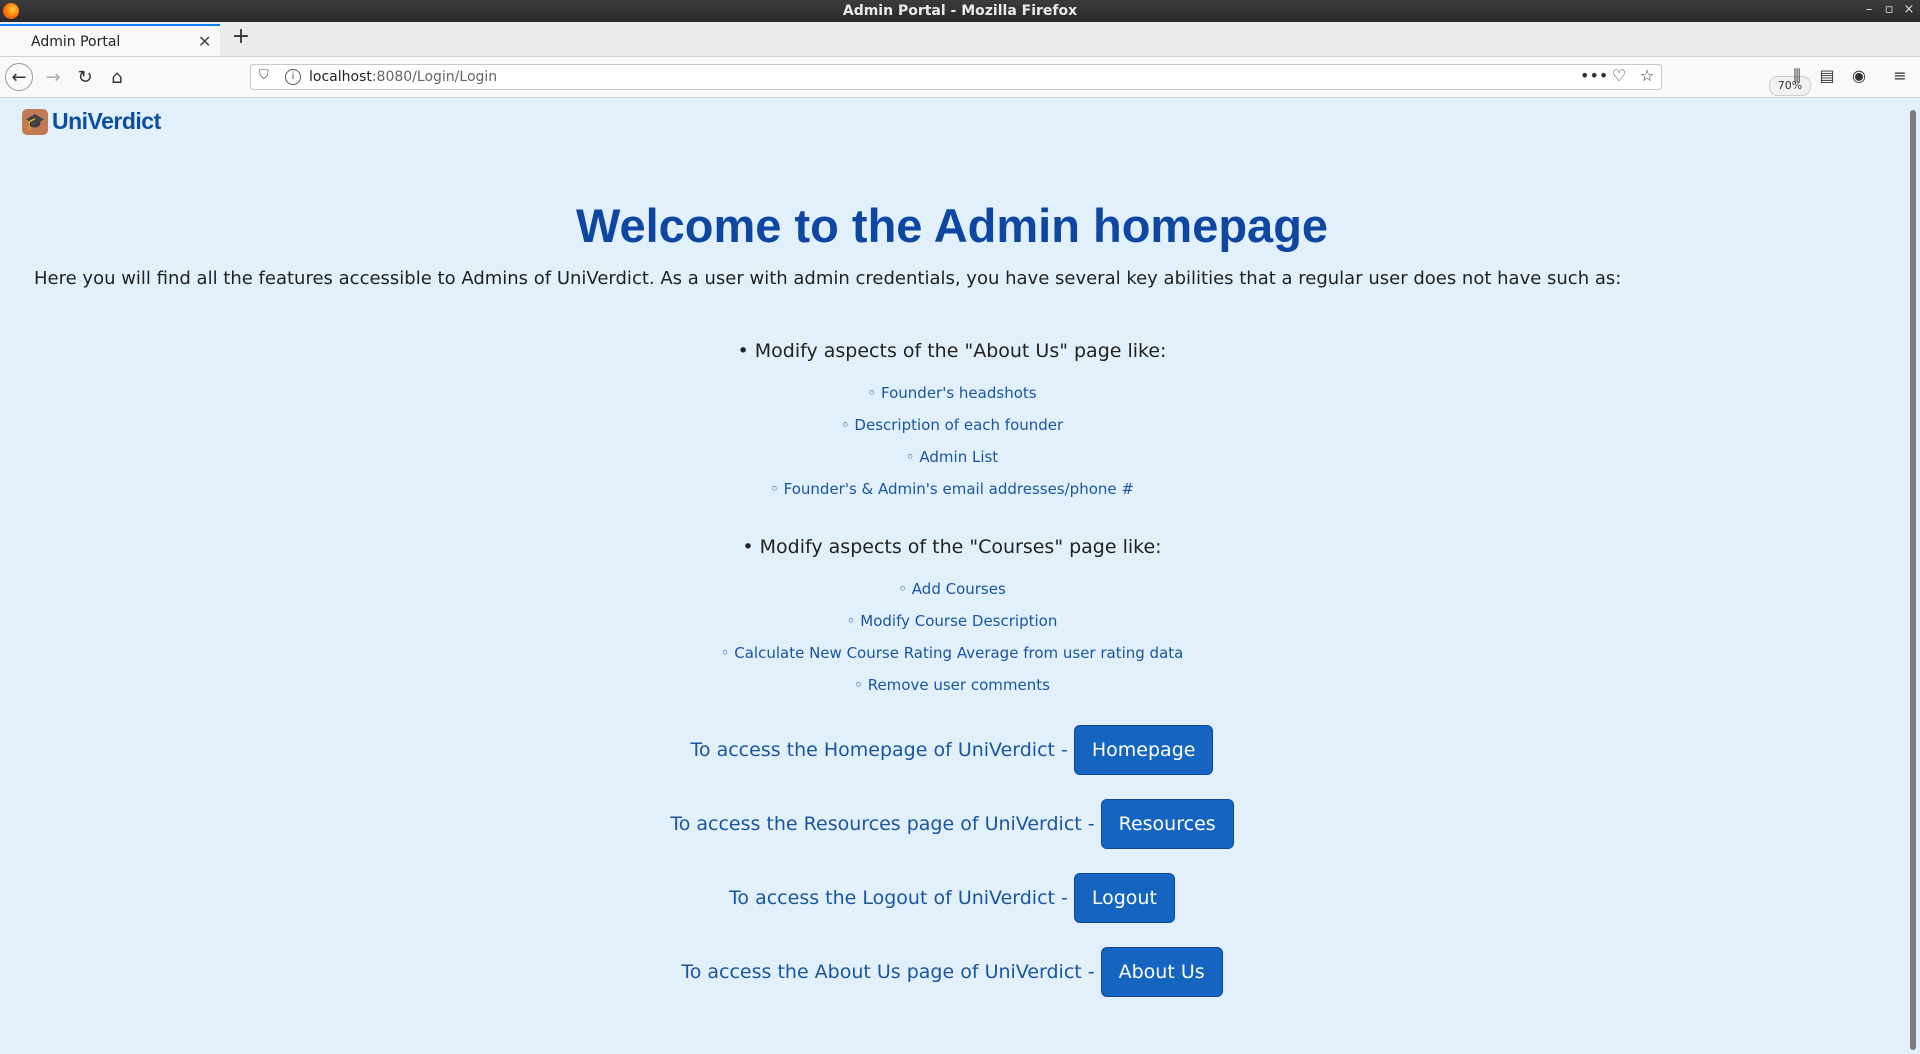 The height and width of the screenshot is (1054, 1920). What do you see at coordinates (19, 77) in the screenshot?
I see `back-icon: ←` at bounding box center [19, 77].